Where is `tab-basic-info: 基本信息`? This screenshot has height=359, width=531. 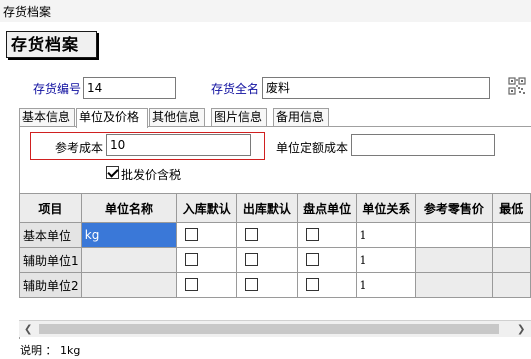 tab-basic-info: 基本信息 is located at coordinates (47, 117).